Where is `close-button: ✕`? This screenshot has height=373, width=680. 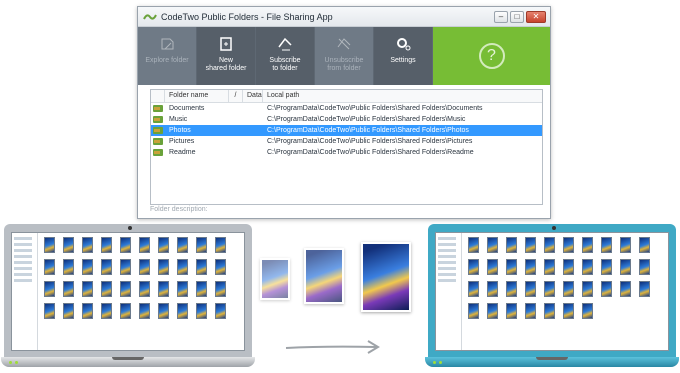
close-button: ✕ is located at coordinates (536, 16).